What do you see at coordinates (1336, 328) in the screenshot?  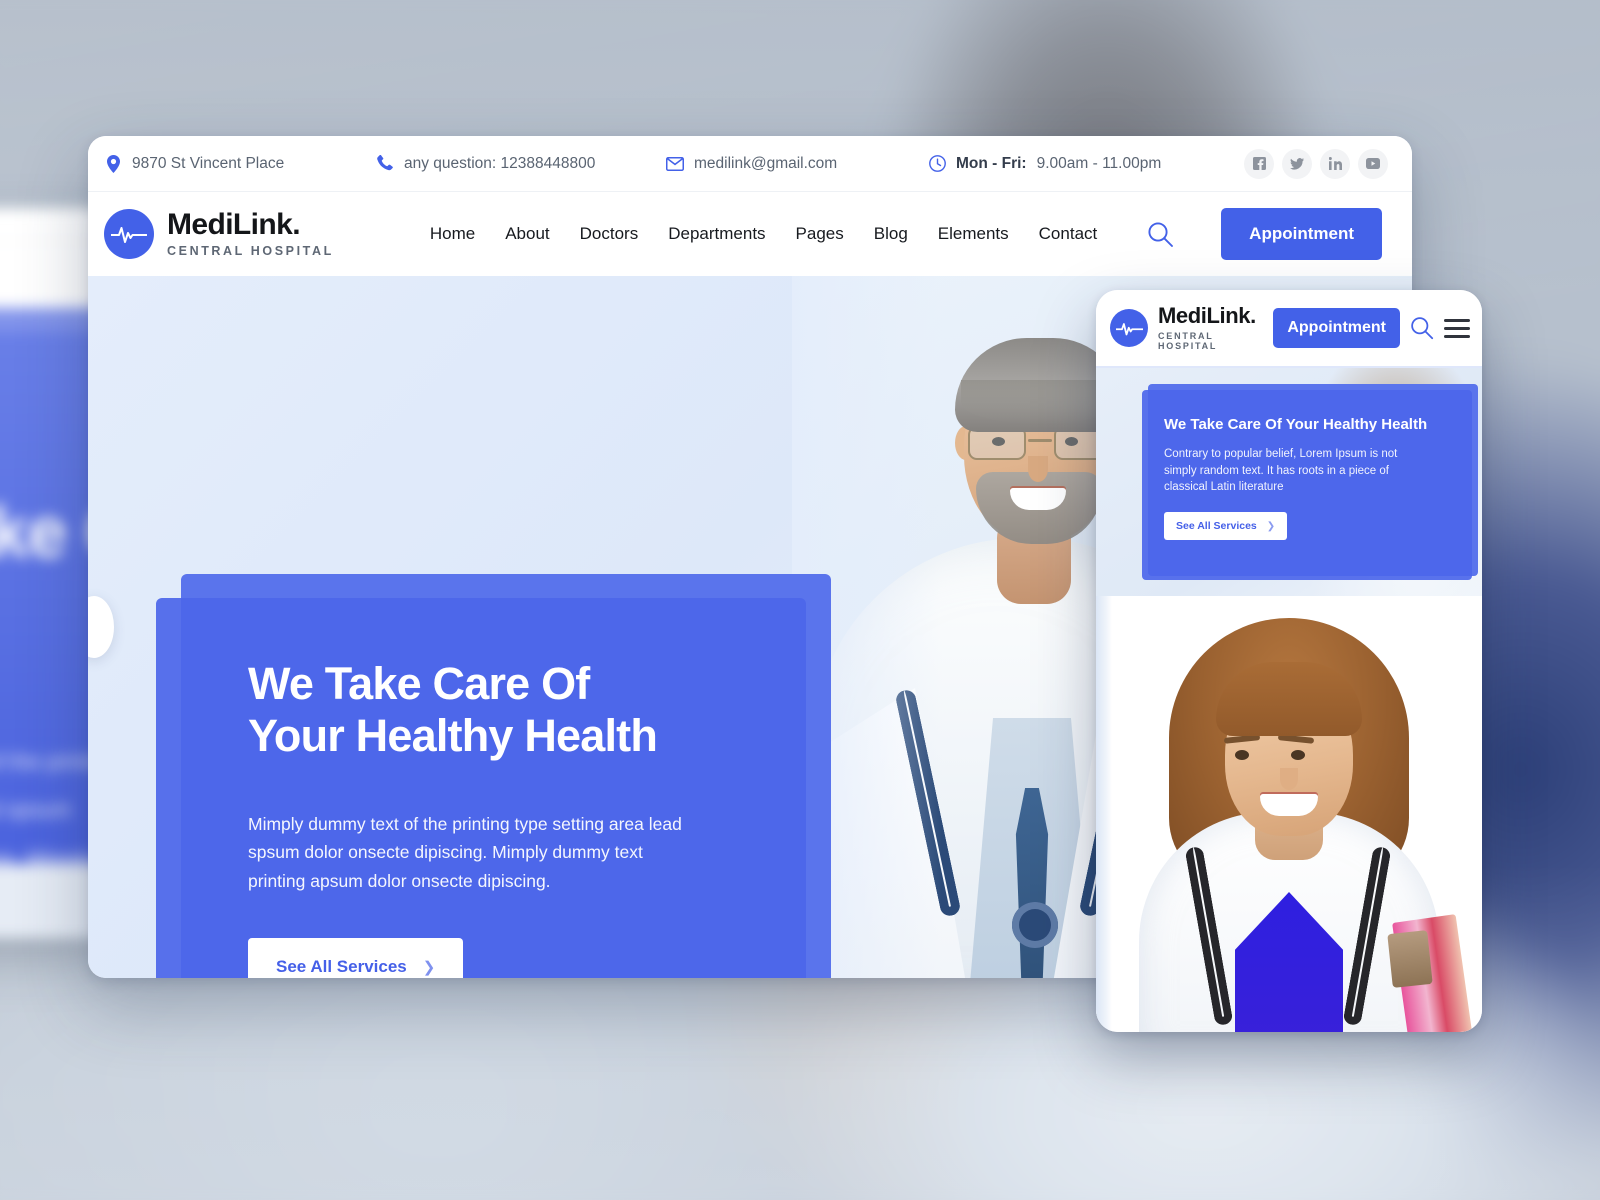 I see `phone-appointment-button: Appointment` at bounding box center [1336, 328].